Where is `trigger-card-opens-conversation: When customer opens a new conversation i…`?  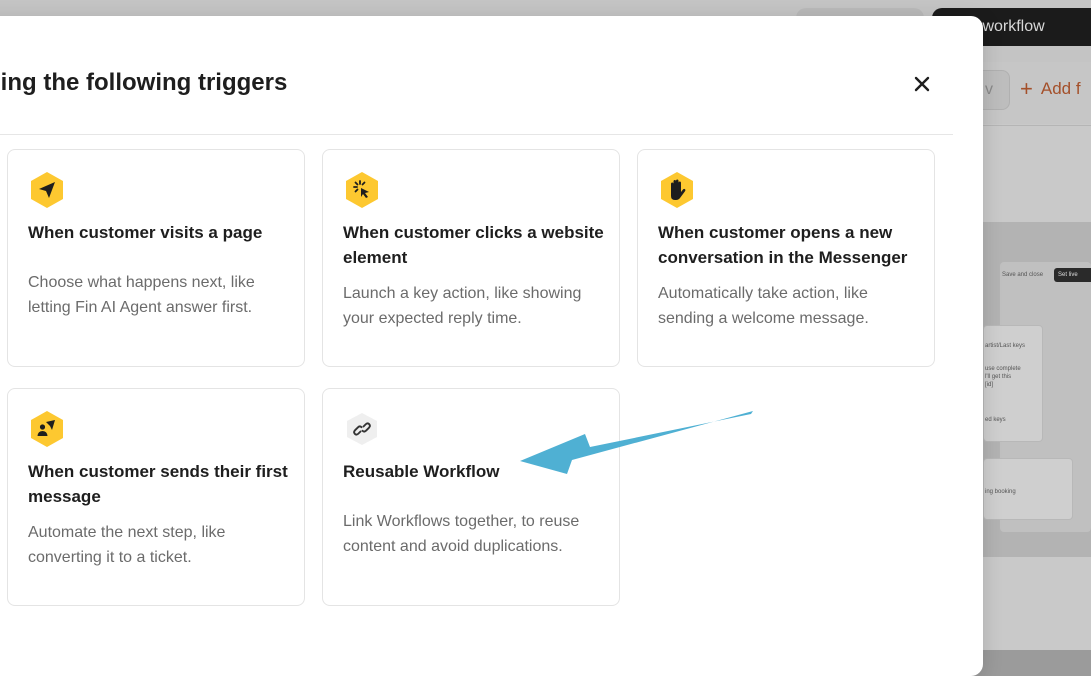 trigger-card-opens-conversation: When customer opens a new conversation i… is located at coordinates (786, 258).